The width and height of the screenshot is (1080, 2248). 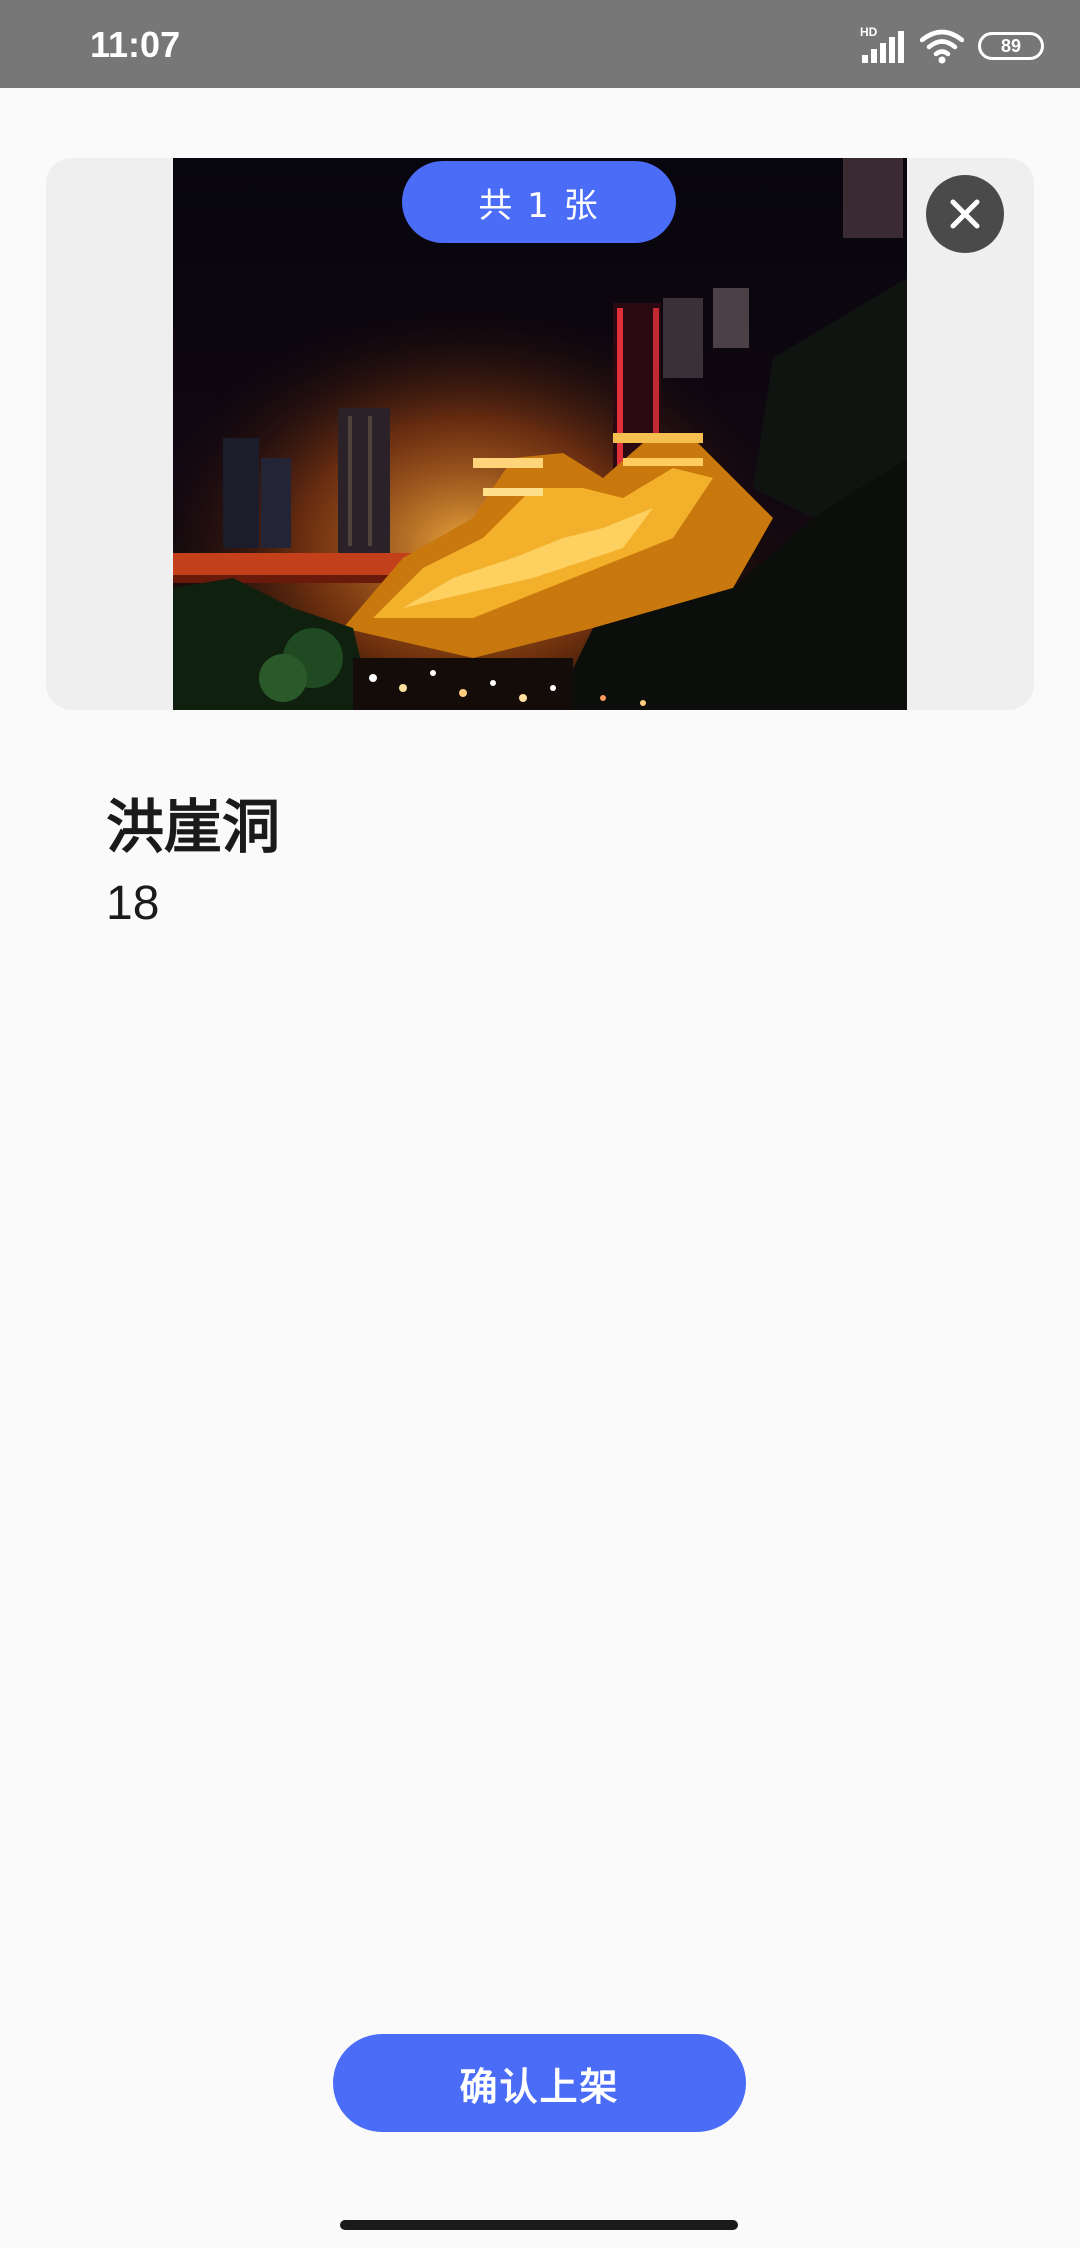 I want to click on network-label: HD, so click(x=869, y=32).